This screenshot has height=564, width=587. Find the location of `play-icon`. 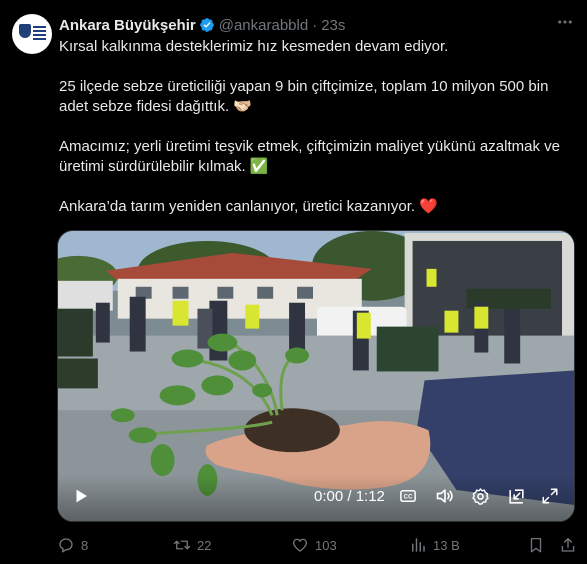

play-icon is located at coordinates (81, 496).